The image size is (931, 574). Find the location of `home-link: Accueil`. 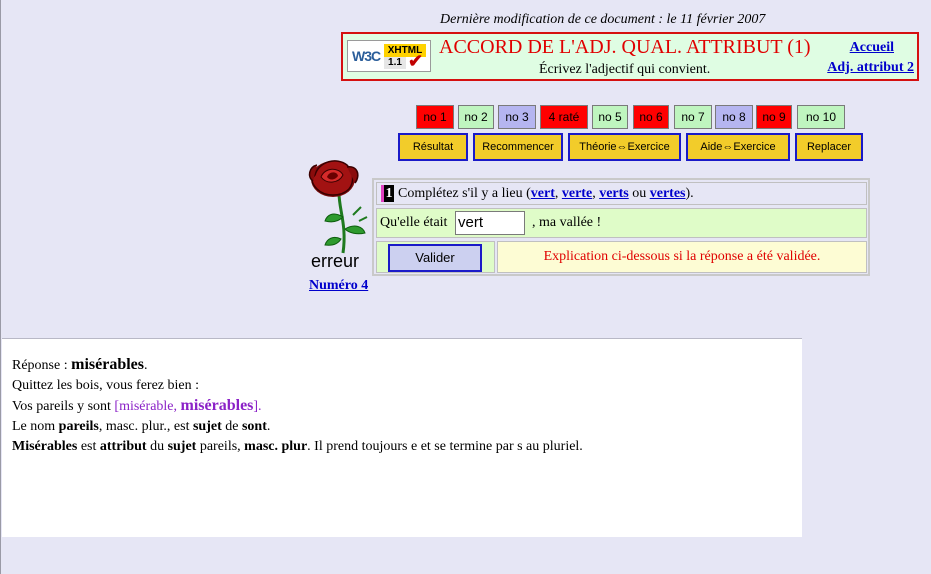

home-link: Accueil is located at coordinates (872, 48).